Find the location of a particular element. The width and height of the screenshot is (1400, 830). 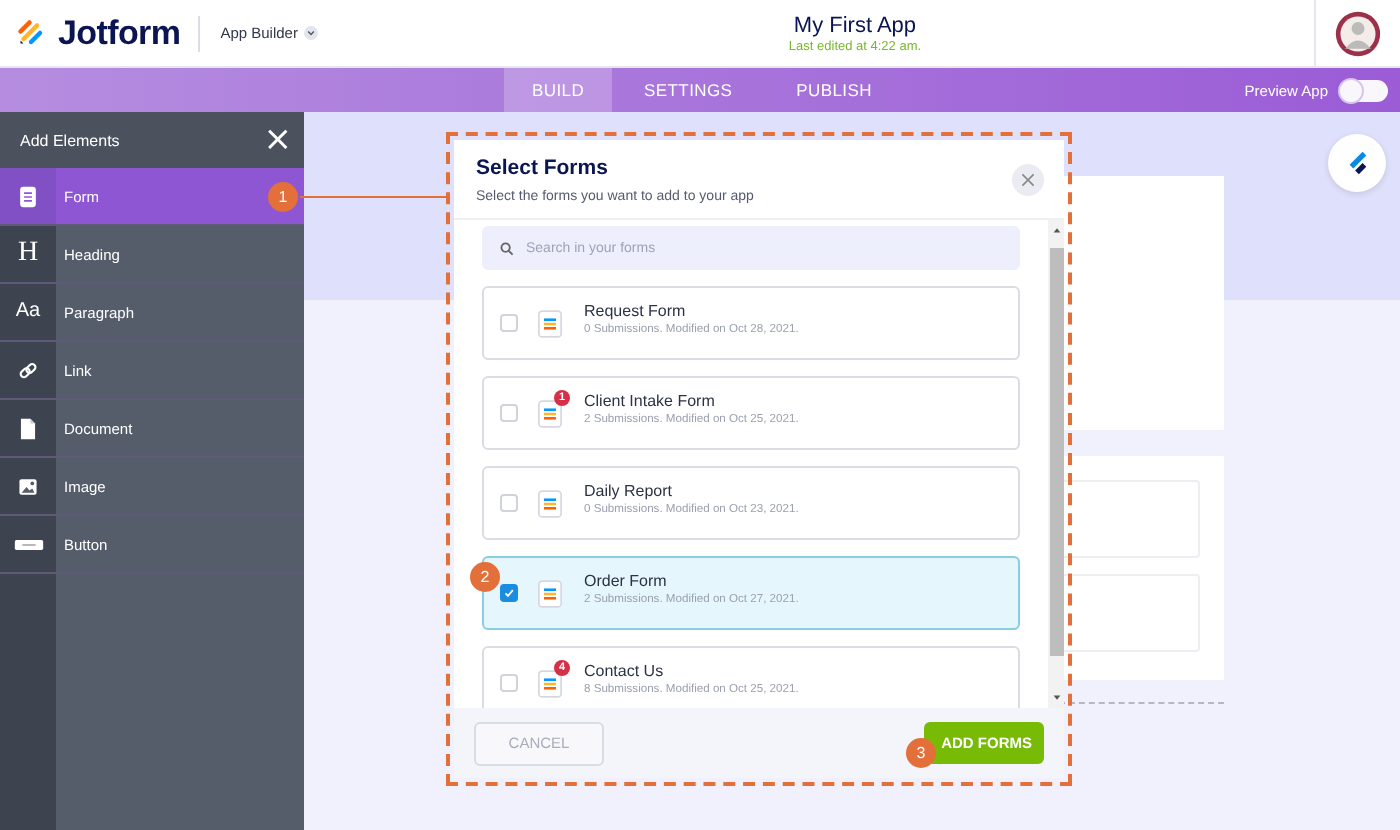

glyph-icon: Aa is located at coordinates (28, 312).